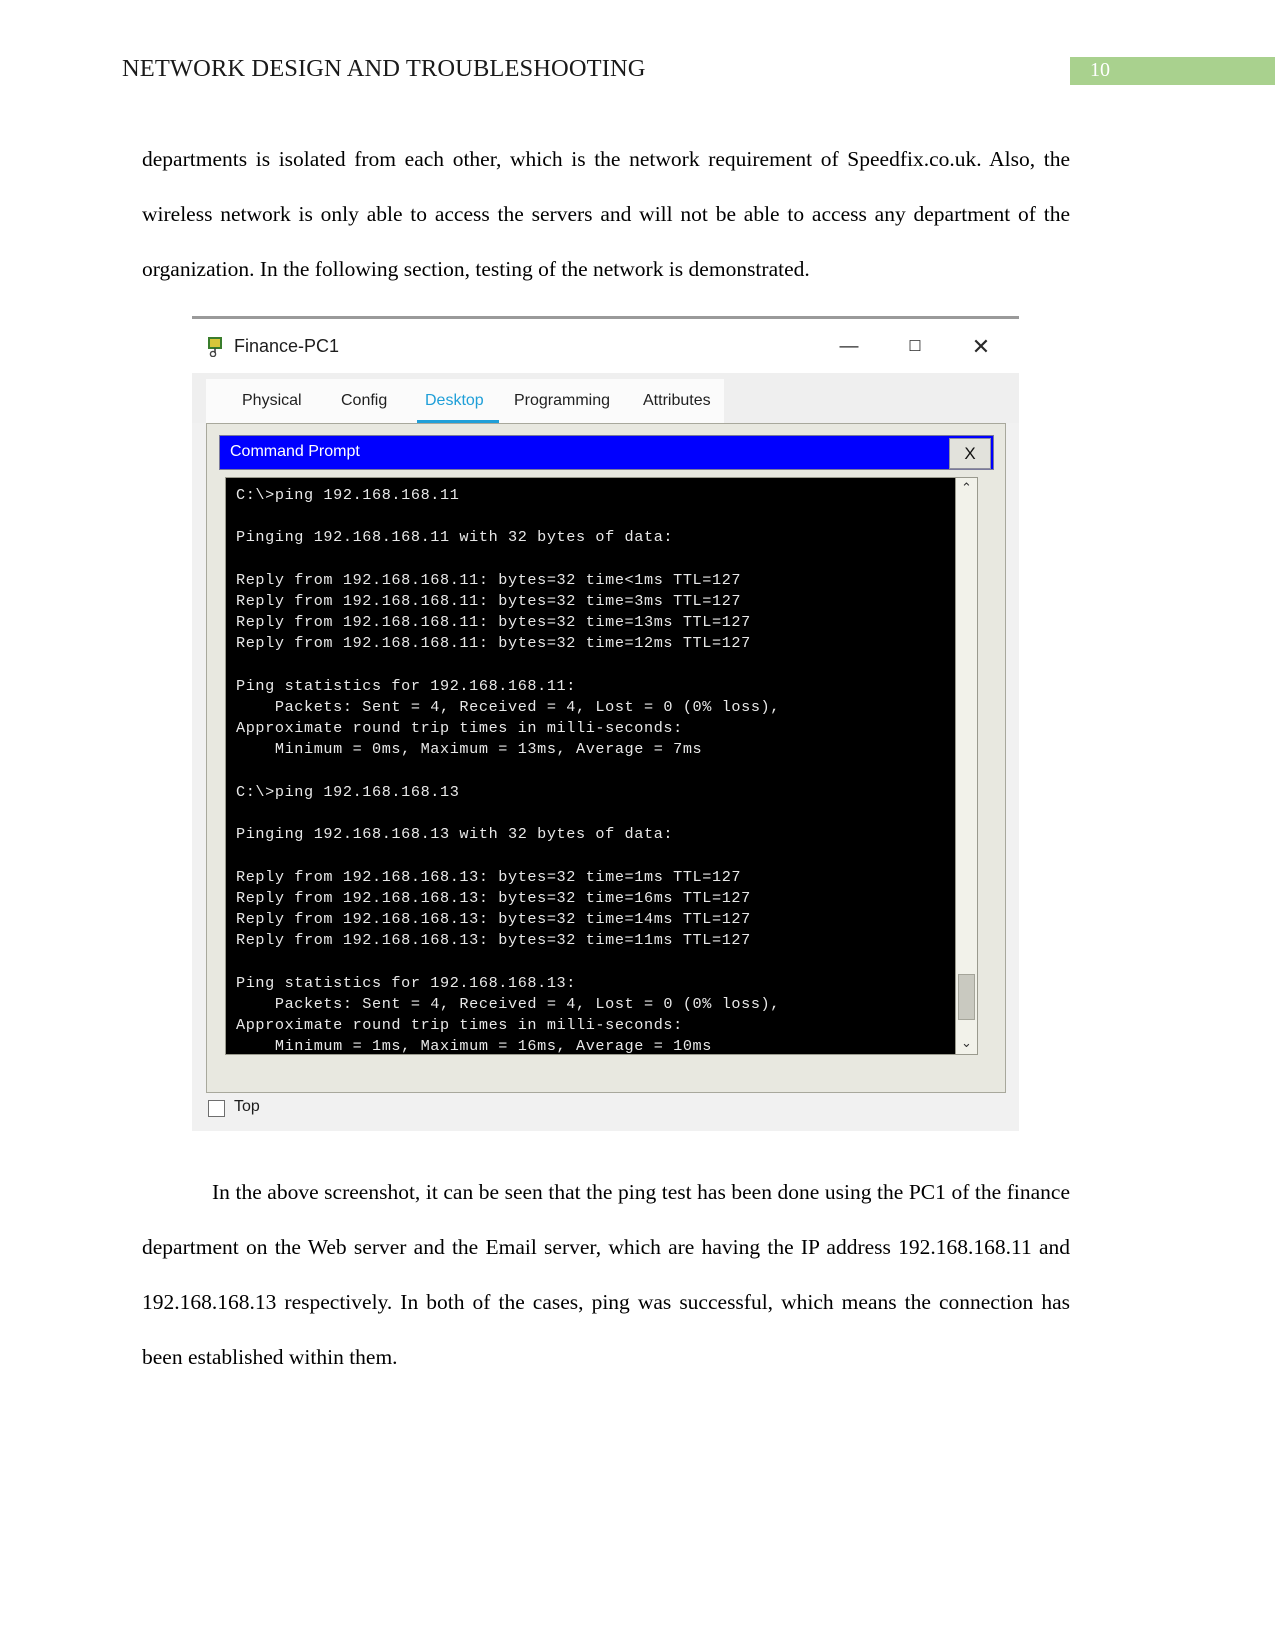 This screenshot has height=1650, width=1275. What do you see at coordinates (287, 346) in the screenshot?
I see `window-title: Finance-PC1` at bounding box center [287, 346].